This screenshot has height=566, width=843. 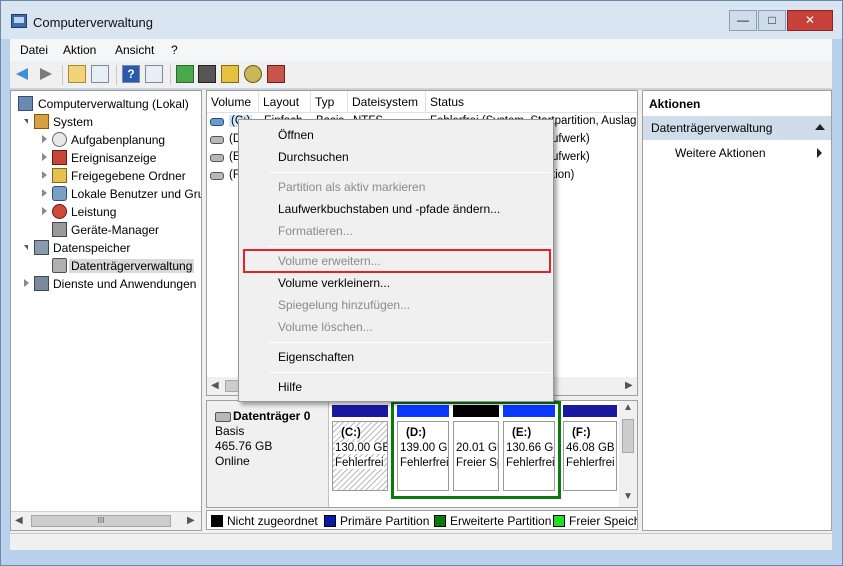 I want to click on menu-item-help: Hilfe, so click(x=396, y=387).